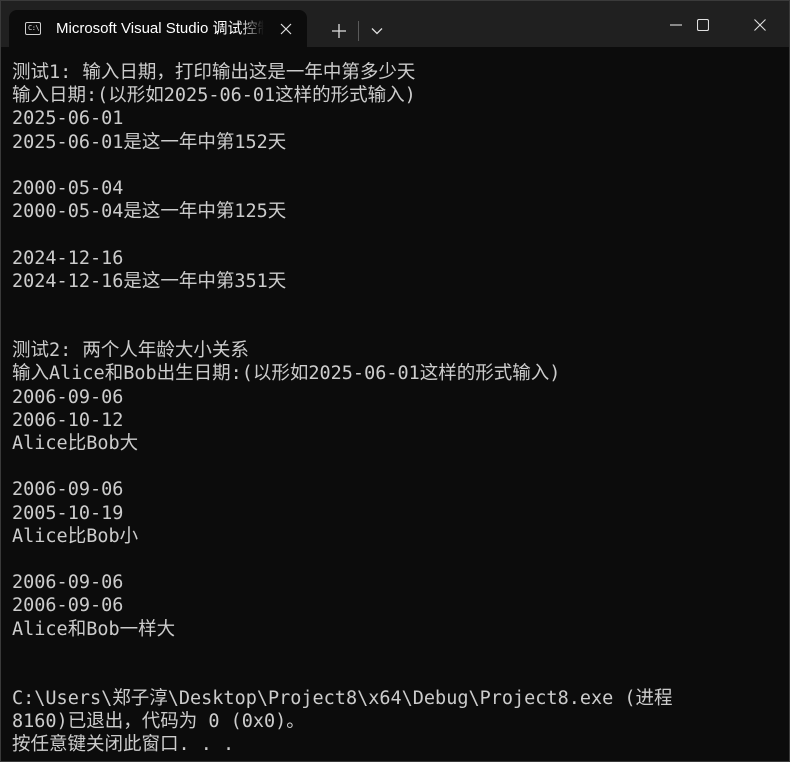 Image resolution: width=790 pixels, height=762 pixels. I want to click on console-line: 8160)已退出，代码为 0 (0x0)。, so click(158, 722).